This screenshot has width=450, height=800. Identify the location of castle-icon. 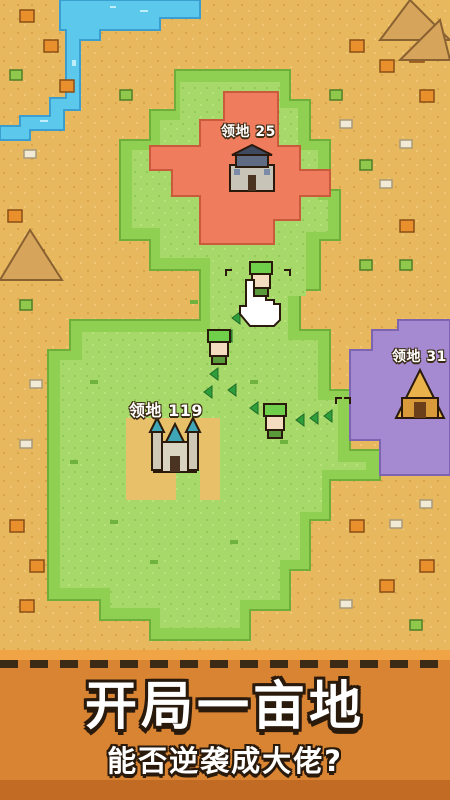
(175, 444).